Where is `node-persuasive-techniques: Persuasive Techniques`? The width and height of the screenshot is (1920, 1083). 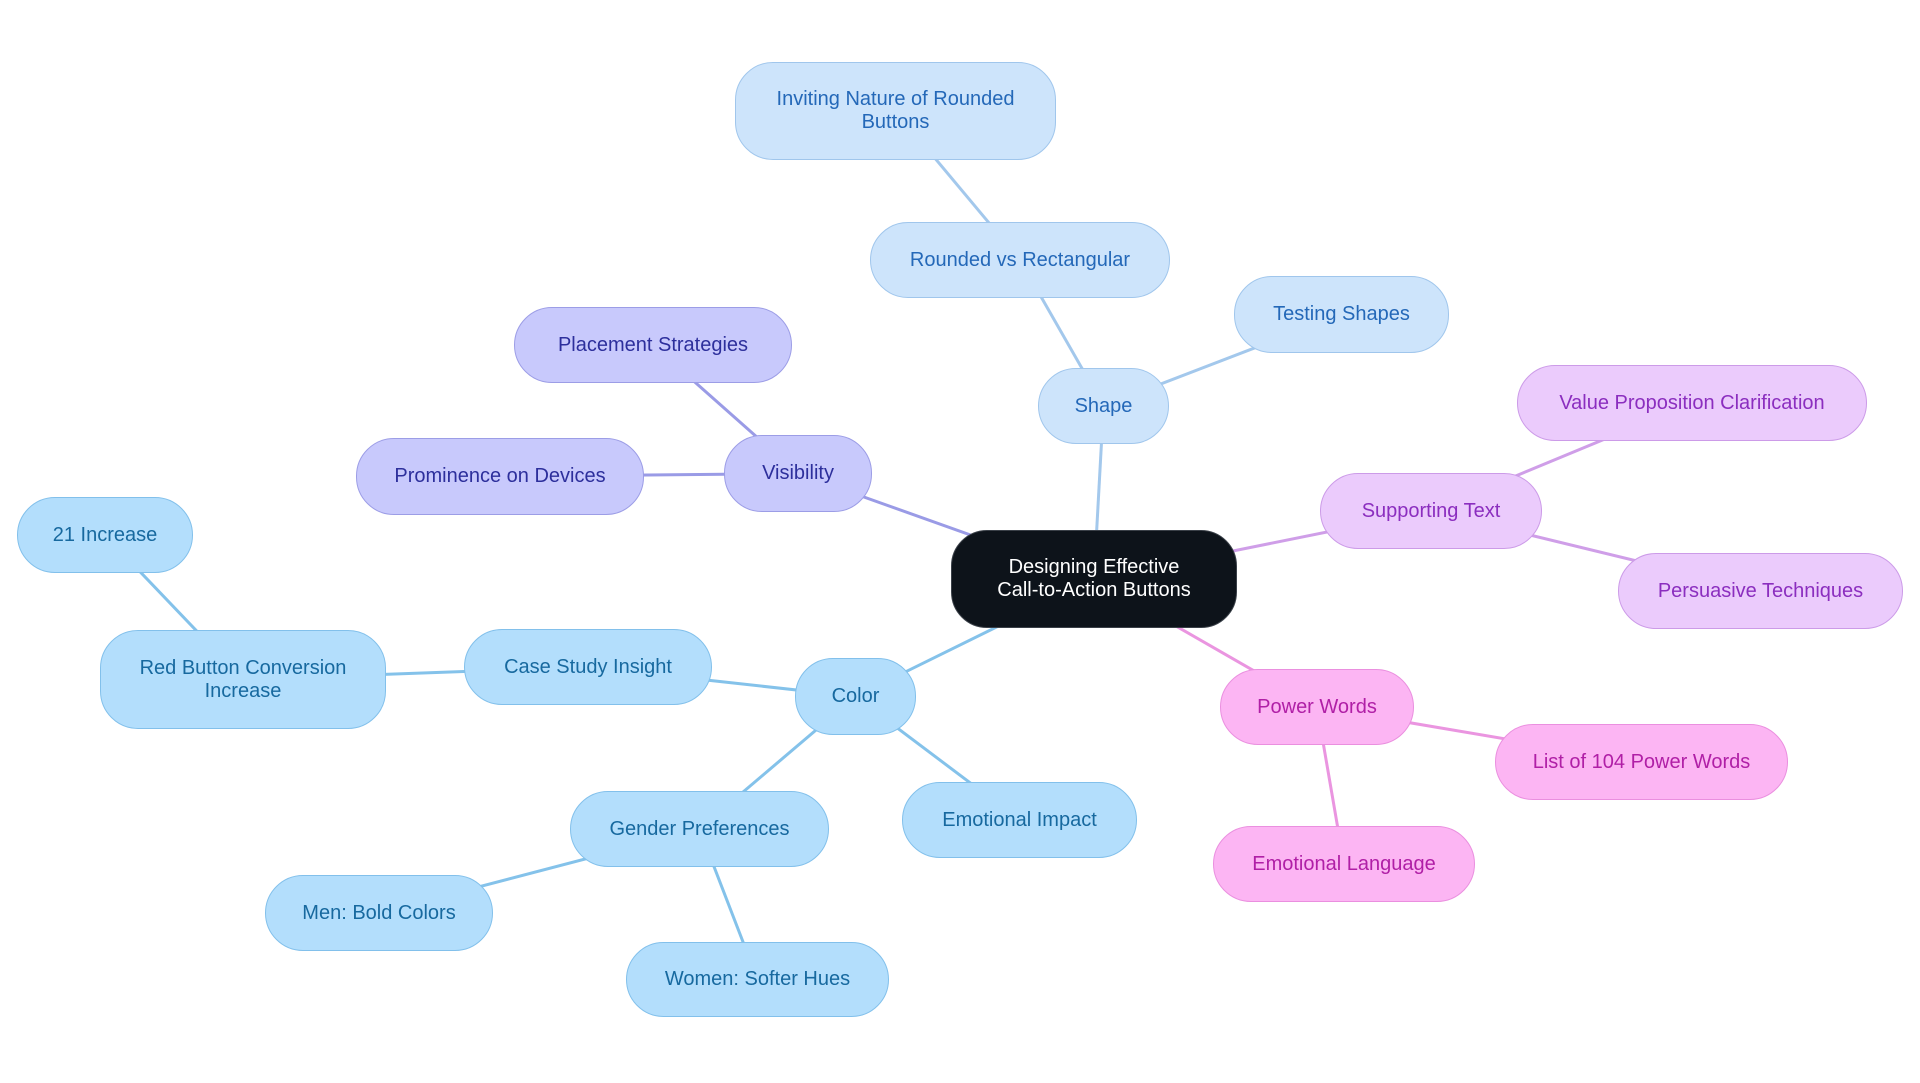
node-persuasive-techniques: Persuasive Techniques is located at coordinates (1760, 591).